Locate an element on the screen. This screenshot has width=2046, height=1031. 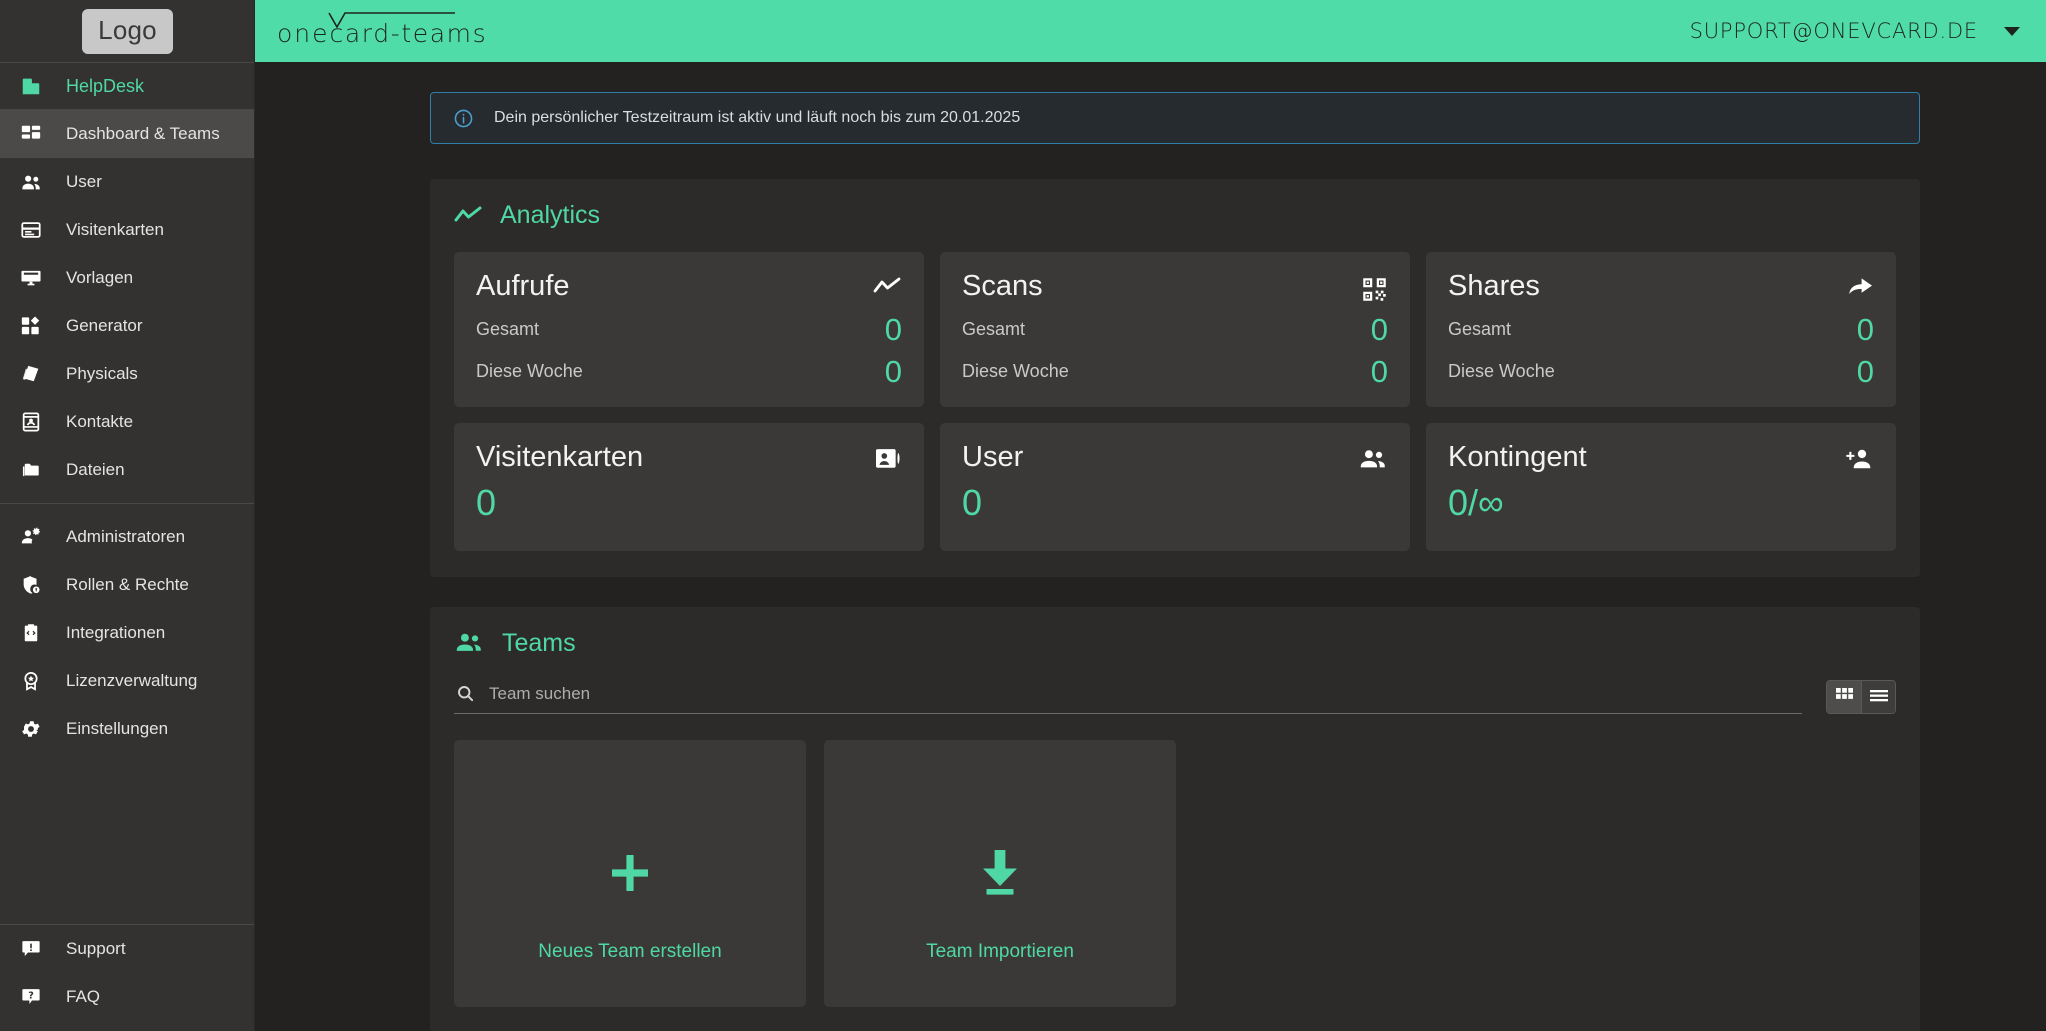
card-row-diese-woche: Diese Woche 0 is located at coordinates (689, 371).